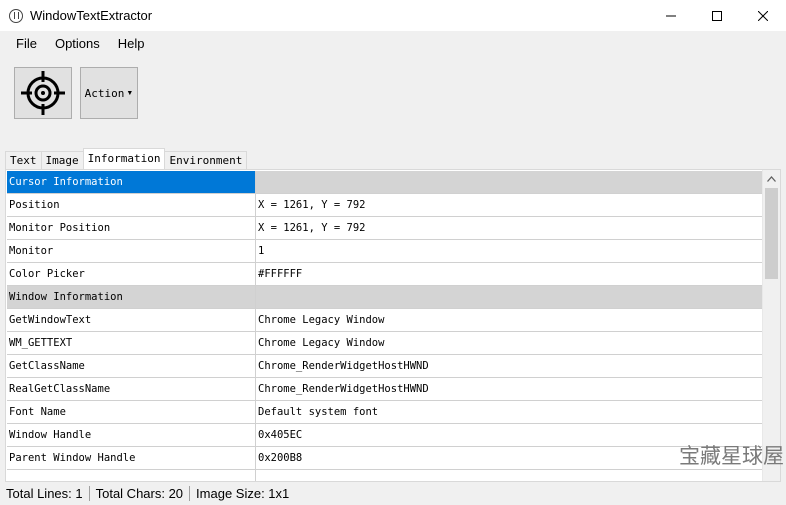 Image resolution: width=786 pixels, height=505 pixels. What do you see at coordinates (77, 43) in the screenshot?
I see `menu-options: Options` at bounding box center [77, 43].